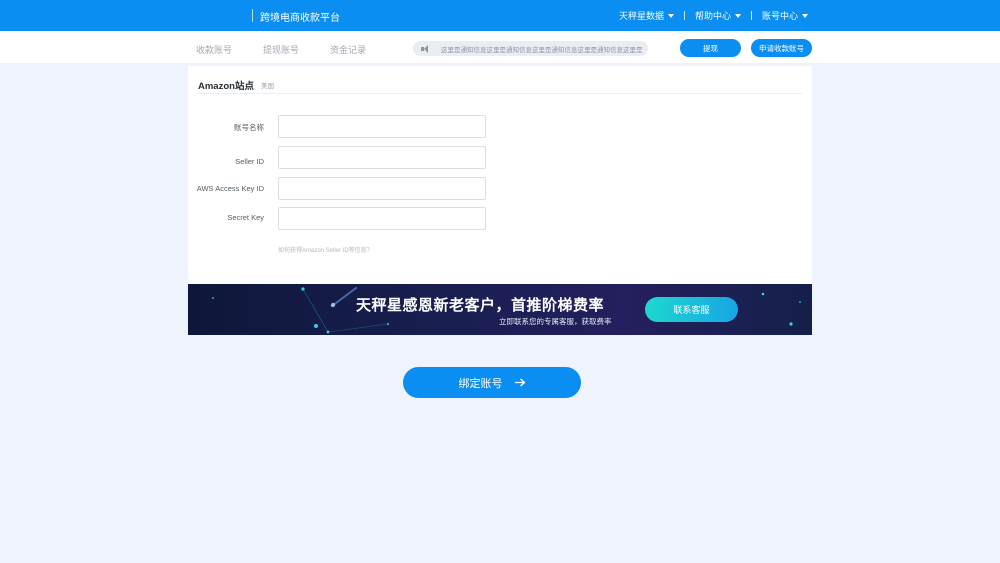  Describe the element at coordinates (691, 309) in the screenshot. I see `contact-support-button: 联系客服` at that location.